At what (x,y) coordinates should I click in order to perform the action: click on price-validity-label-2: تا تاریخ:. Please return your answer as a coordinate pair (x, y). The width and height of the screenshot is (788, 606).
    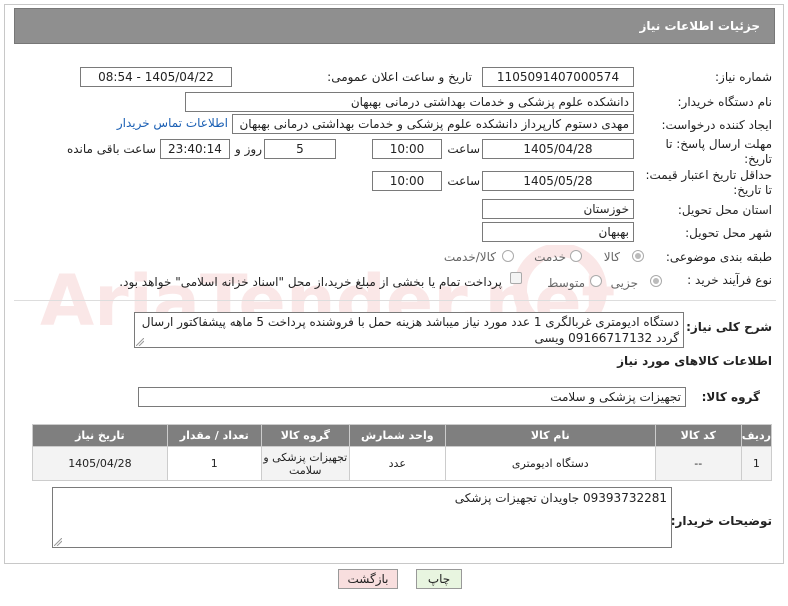
    Looking at the image, I should click on (752, 190).